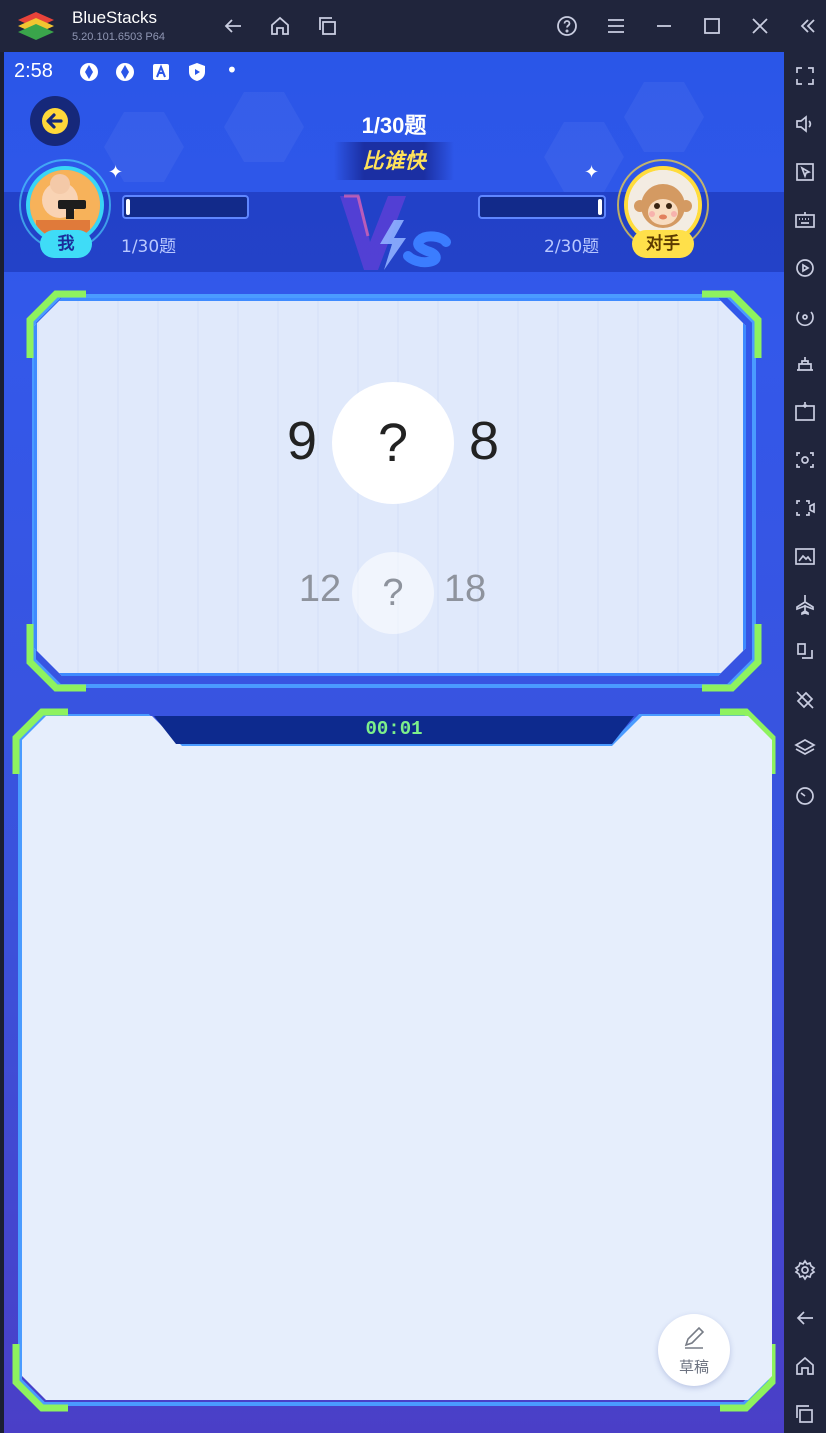 The width and height of the screenshot is (826, 1433). I want to click on minimize-icon, so click(664, 26).